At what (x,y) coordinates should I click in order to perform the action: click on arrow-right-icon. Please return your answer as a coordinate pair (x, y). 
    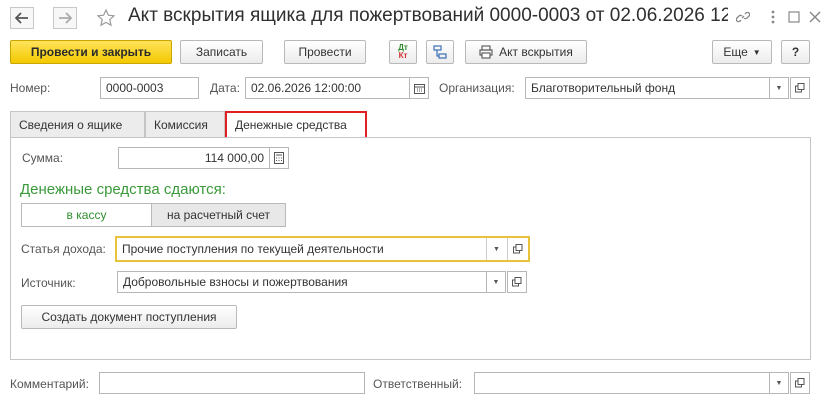
    Looking at the image, I should click on (65, 18).